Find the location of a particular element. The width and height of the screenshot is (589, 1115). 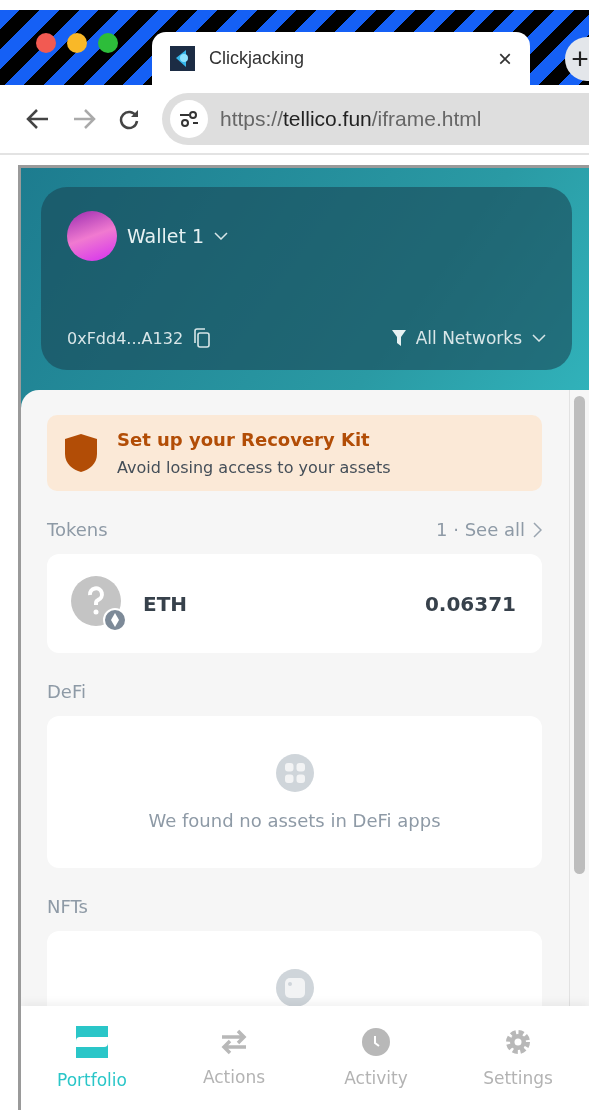

scrollbar-thumb is located at coordinates (579, 635).